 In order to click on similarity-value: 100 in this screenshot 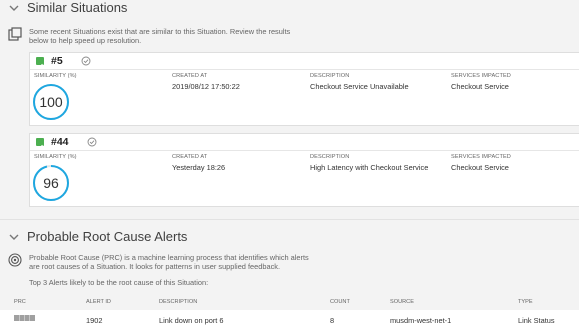, I will do `click(51, 102)`.